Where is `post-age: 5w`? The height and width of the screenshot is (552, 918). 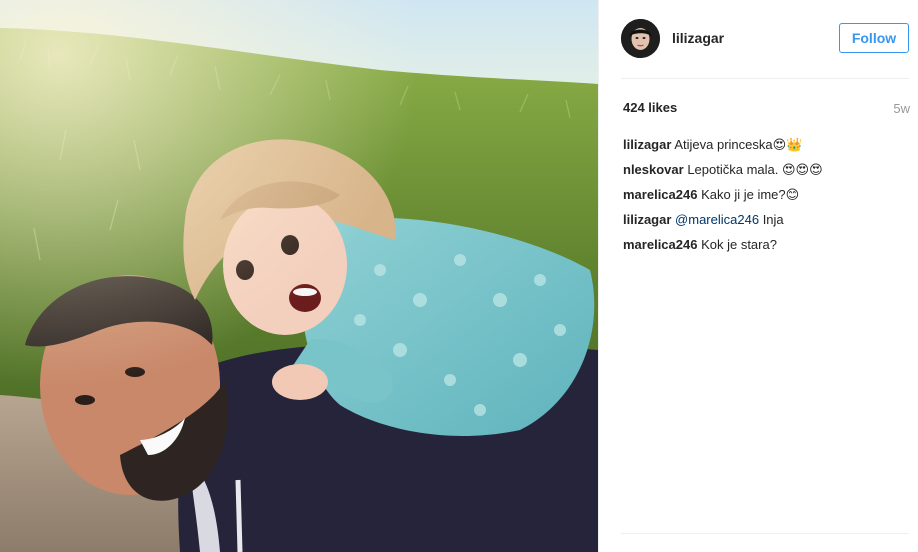 post-age: 5w is located at coordinates (901, 108).